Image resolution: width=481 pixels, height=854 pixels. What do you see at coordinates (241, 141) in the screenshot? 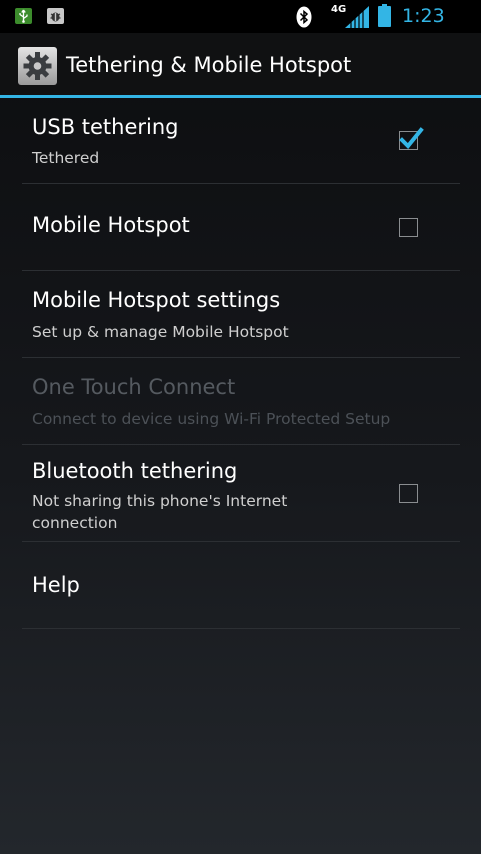
I see `usb-tethering-row: USB tethering Tethered` at bounding box center [241, 141].